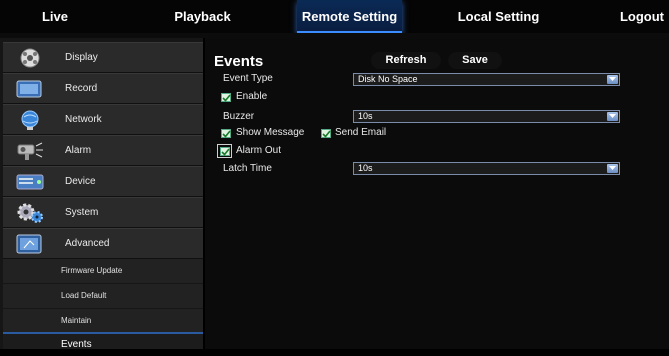 The height and width of the screenshot is (356, 669). Describe the element at coordinates (30, 151) in the screenshot. I see `alarm-icon` at that location.